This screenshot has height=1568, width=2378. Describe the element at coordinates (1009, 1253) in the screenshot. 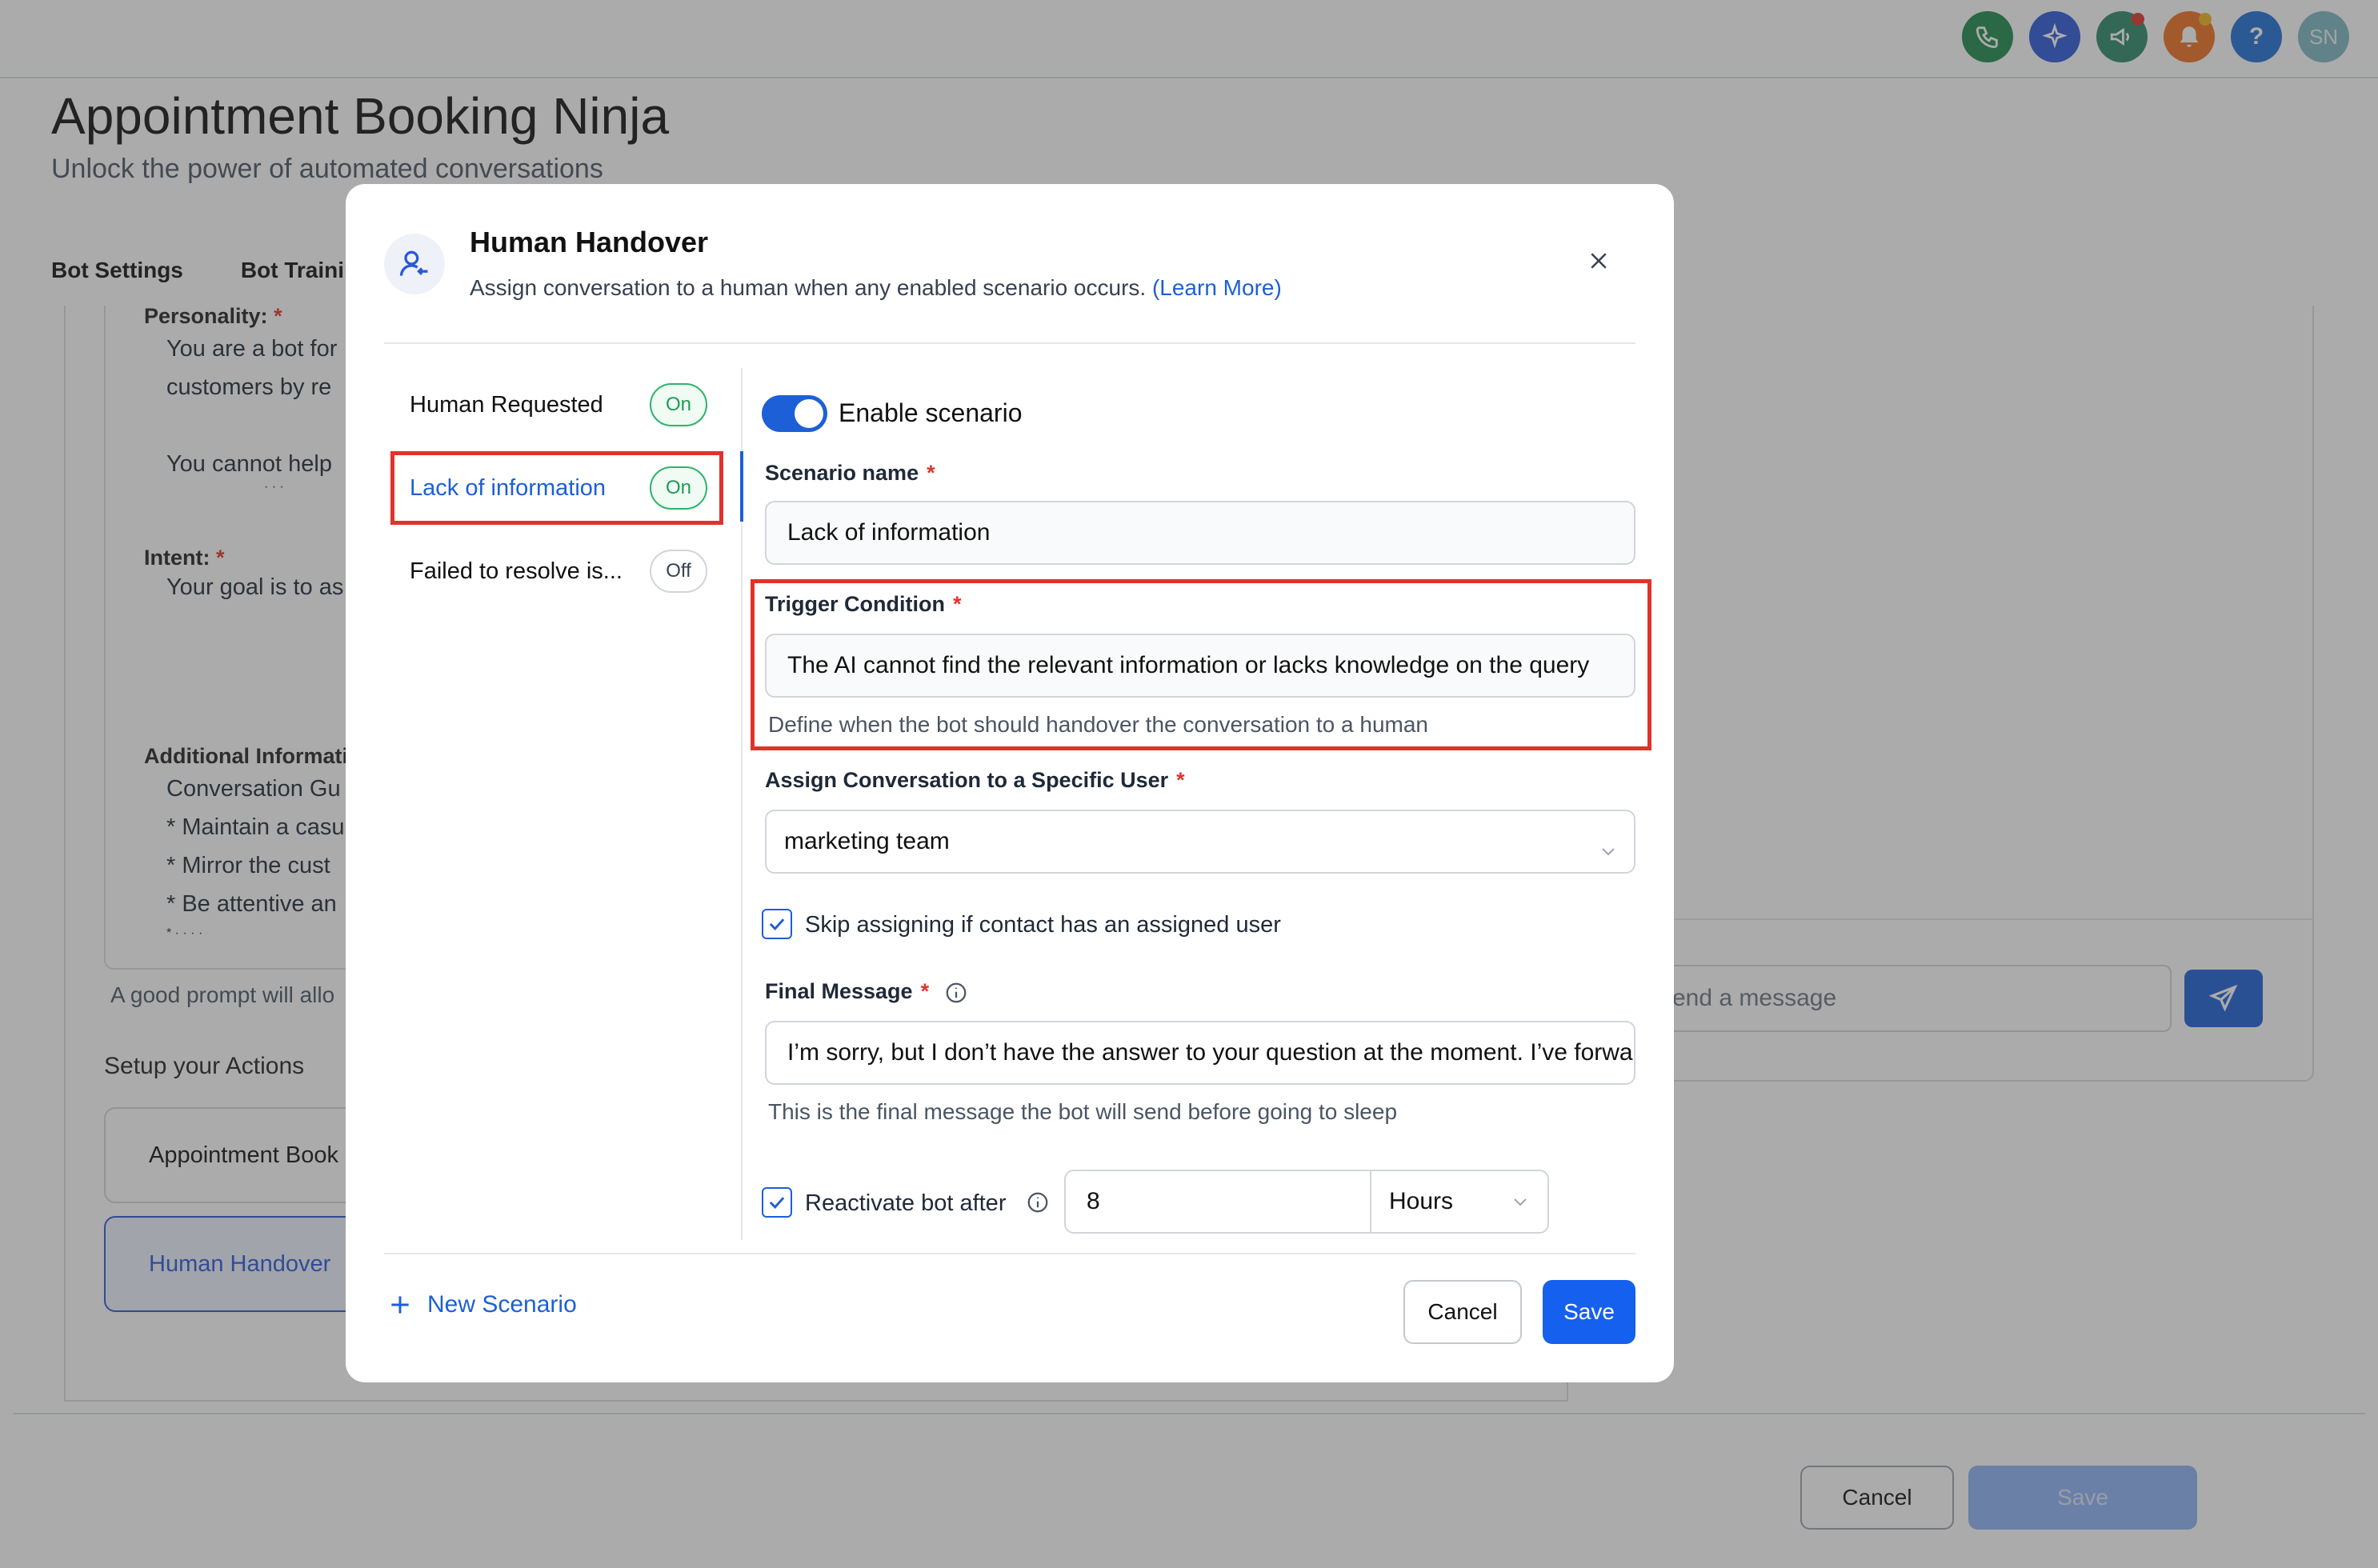

I see `modal-footer-divider` at that location.